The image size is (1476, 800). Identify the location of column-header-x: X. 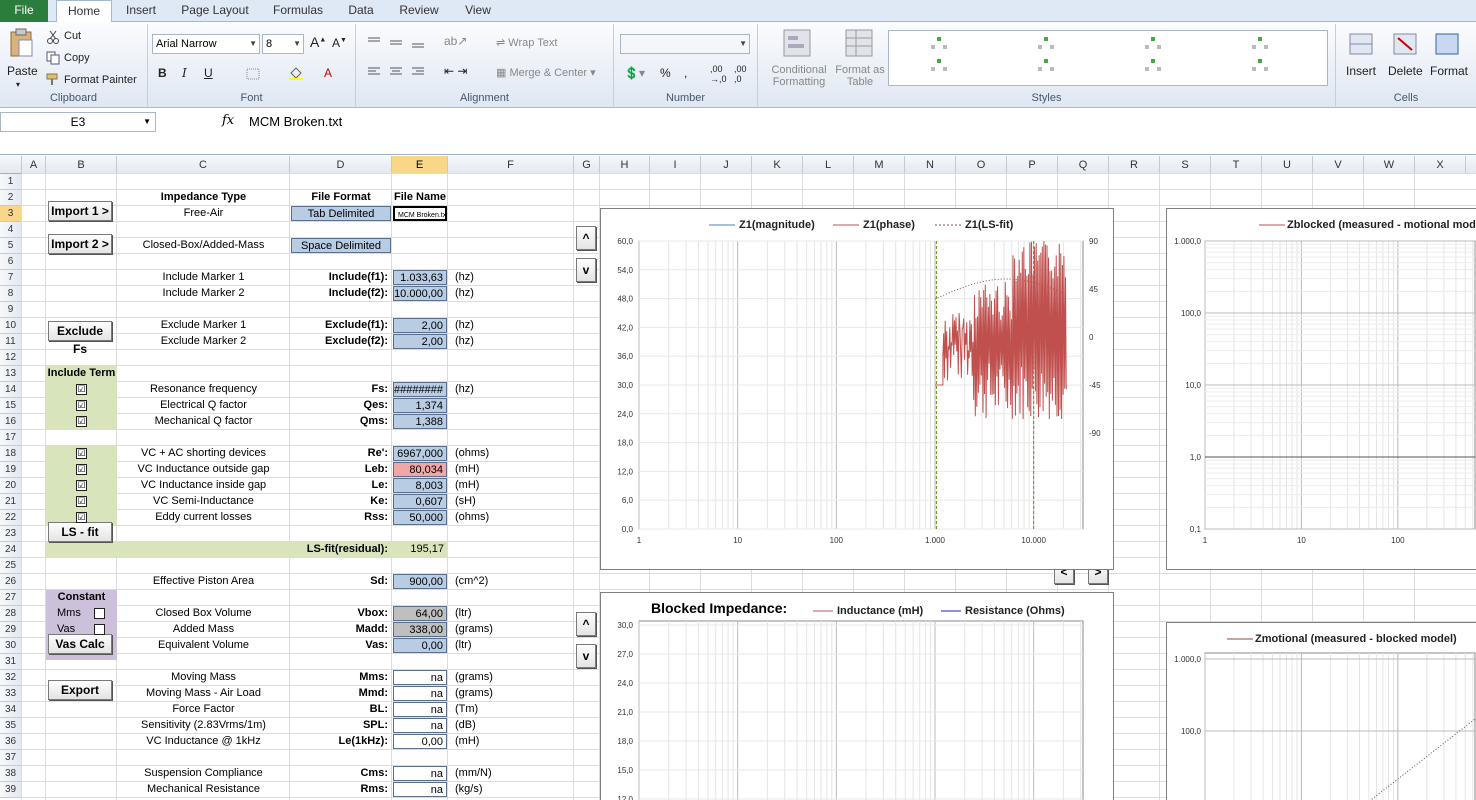
(1440, 165).